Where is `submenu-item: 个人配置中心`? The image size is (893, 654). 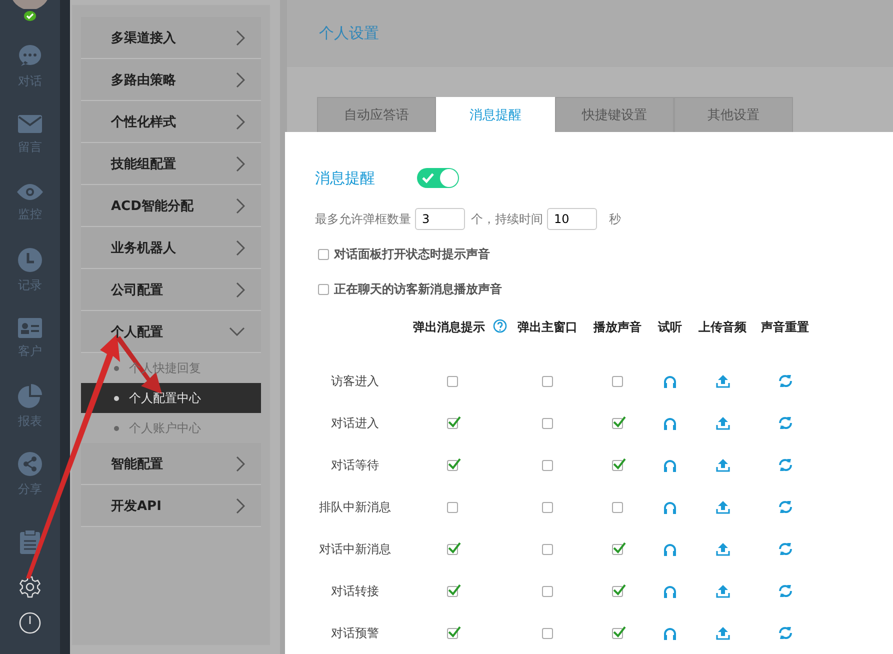
submenu-item: 个人配置中心 is located at coordinates (171, 398).